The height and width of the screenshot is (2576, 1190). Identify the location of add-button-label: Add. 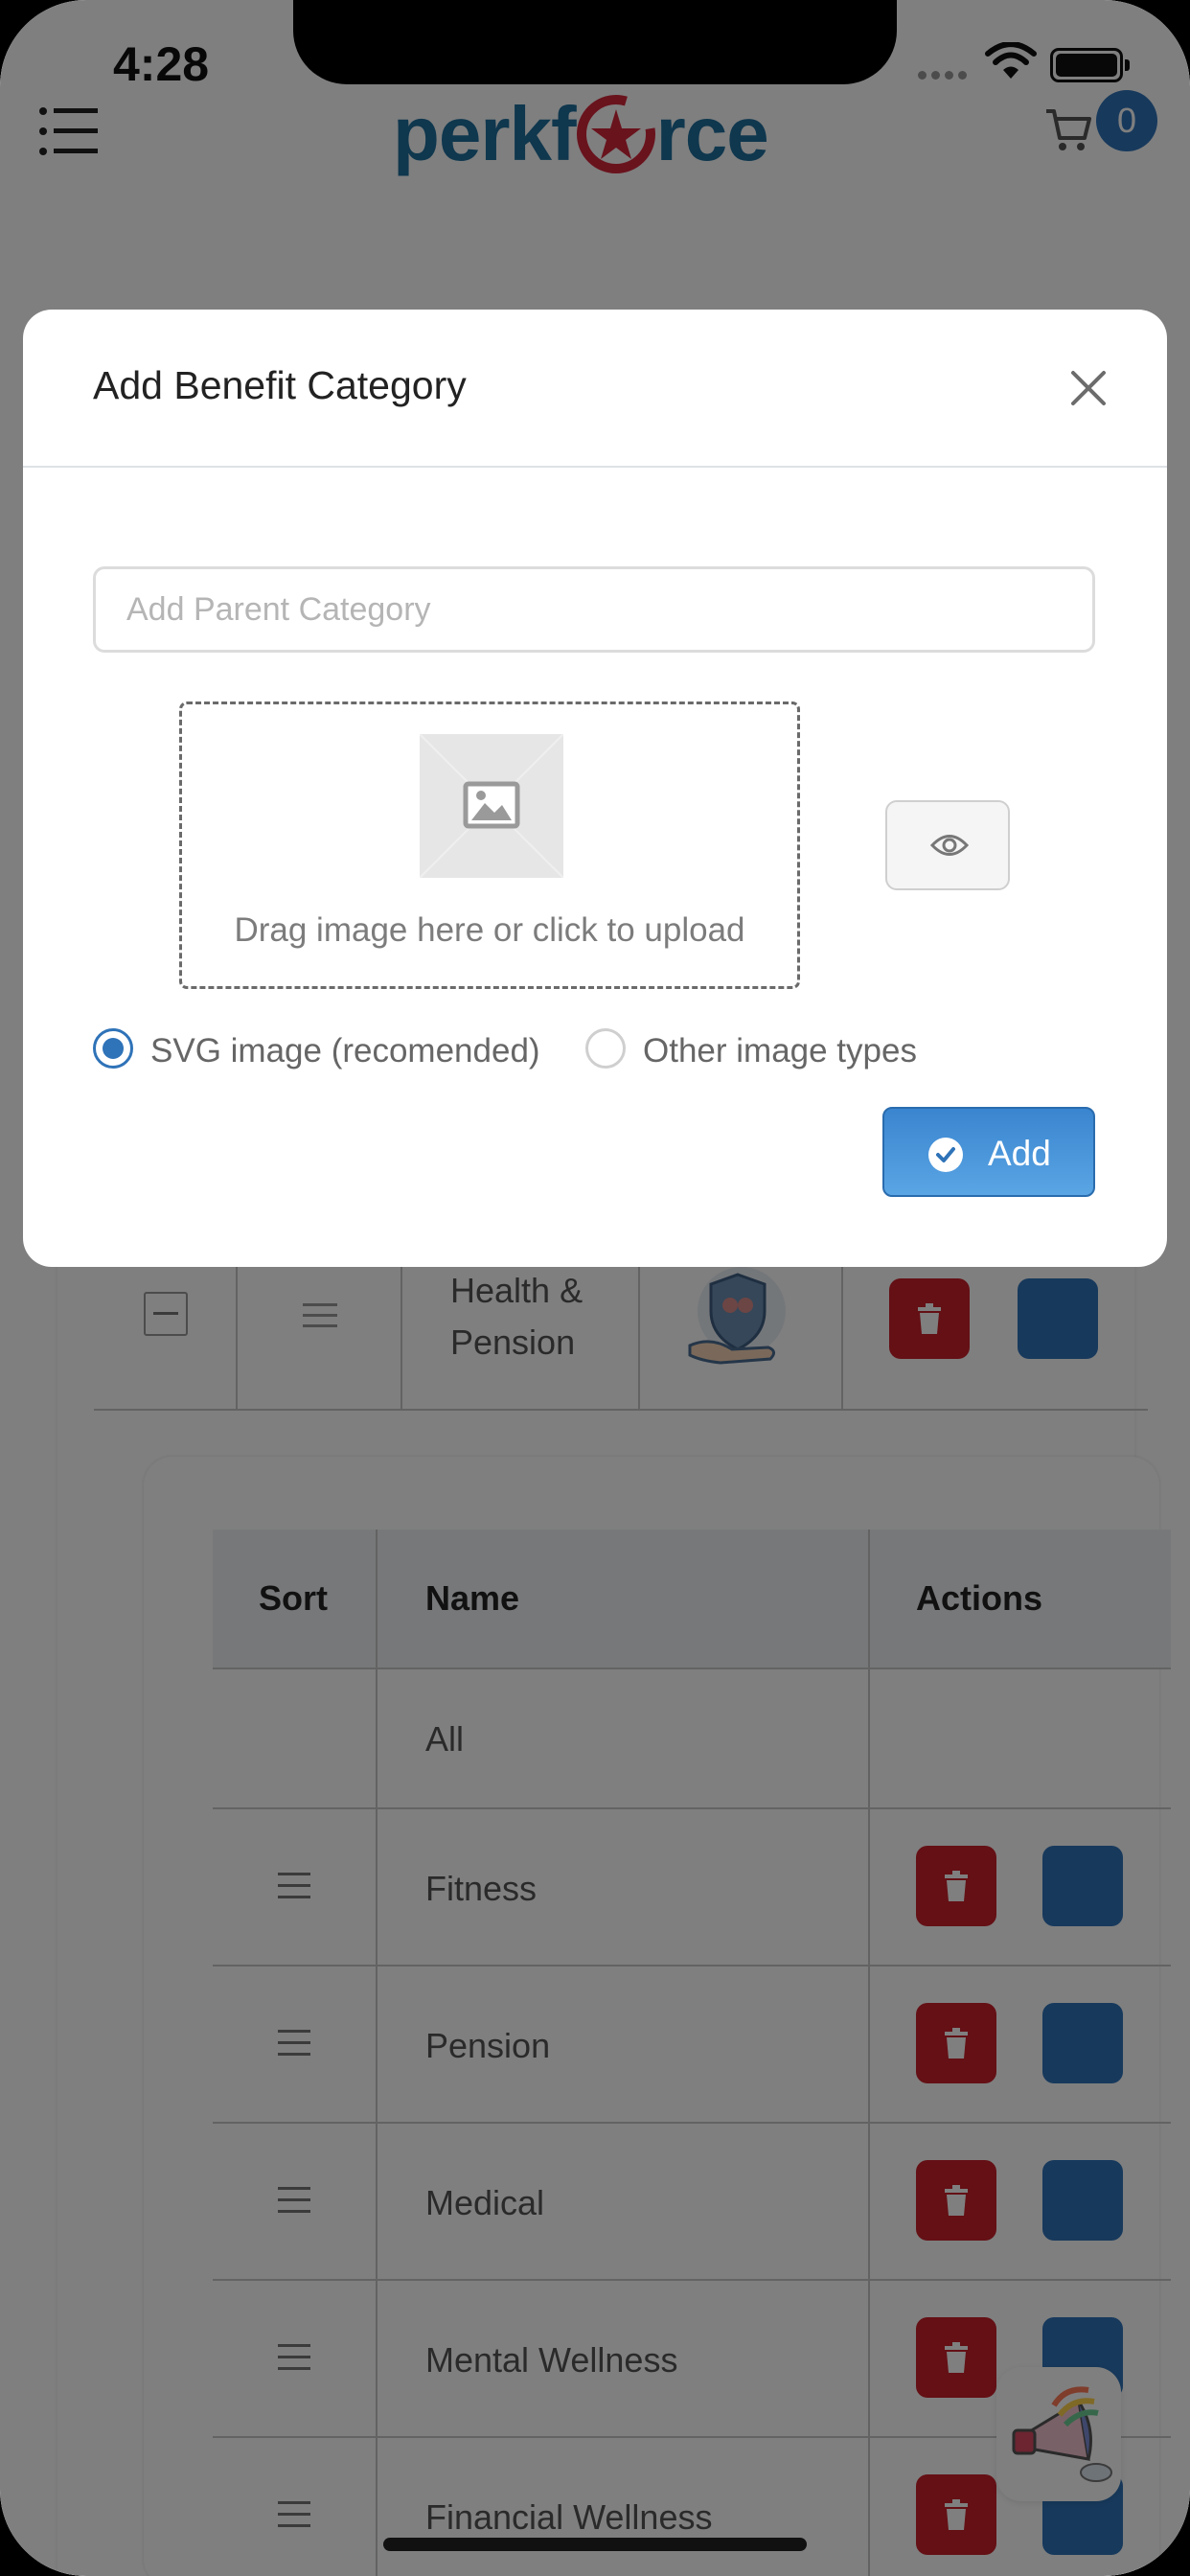
(1019, 1153).